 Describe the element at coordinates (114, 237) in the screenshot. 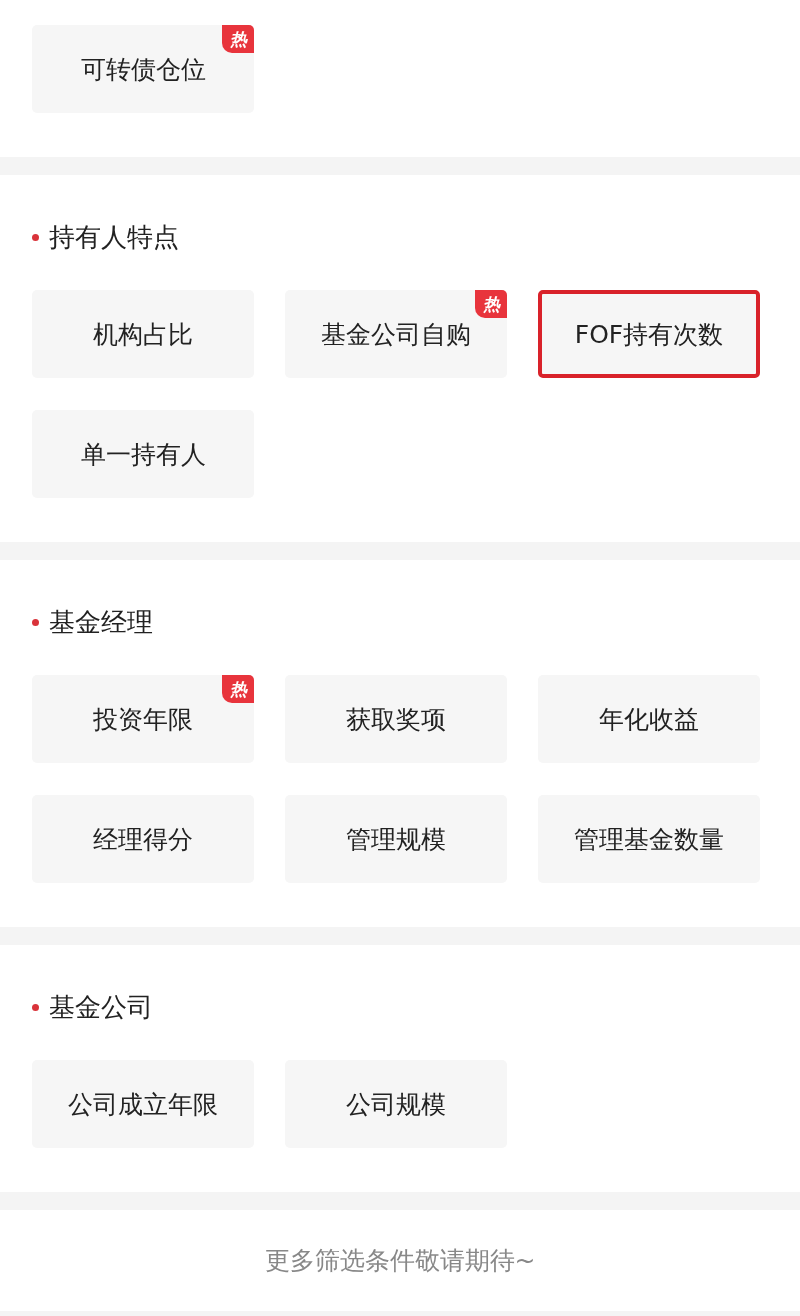

I see `section-title: 持有人特点` at that location.